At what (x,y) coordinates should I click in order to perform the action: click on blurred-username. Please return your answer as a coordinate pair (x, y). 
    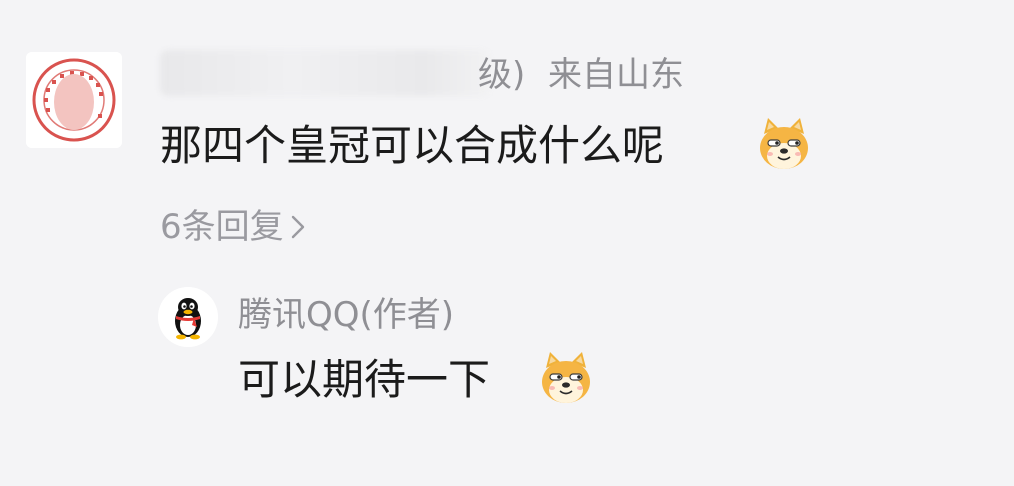
    Looking at the image, I should click on (325, 73).